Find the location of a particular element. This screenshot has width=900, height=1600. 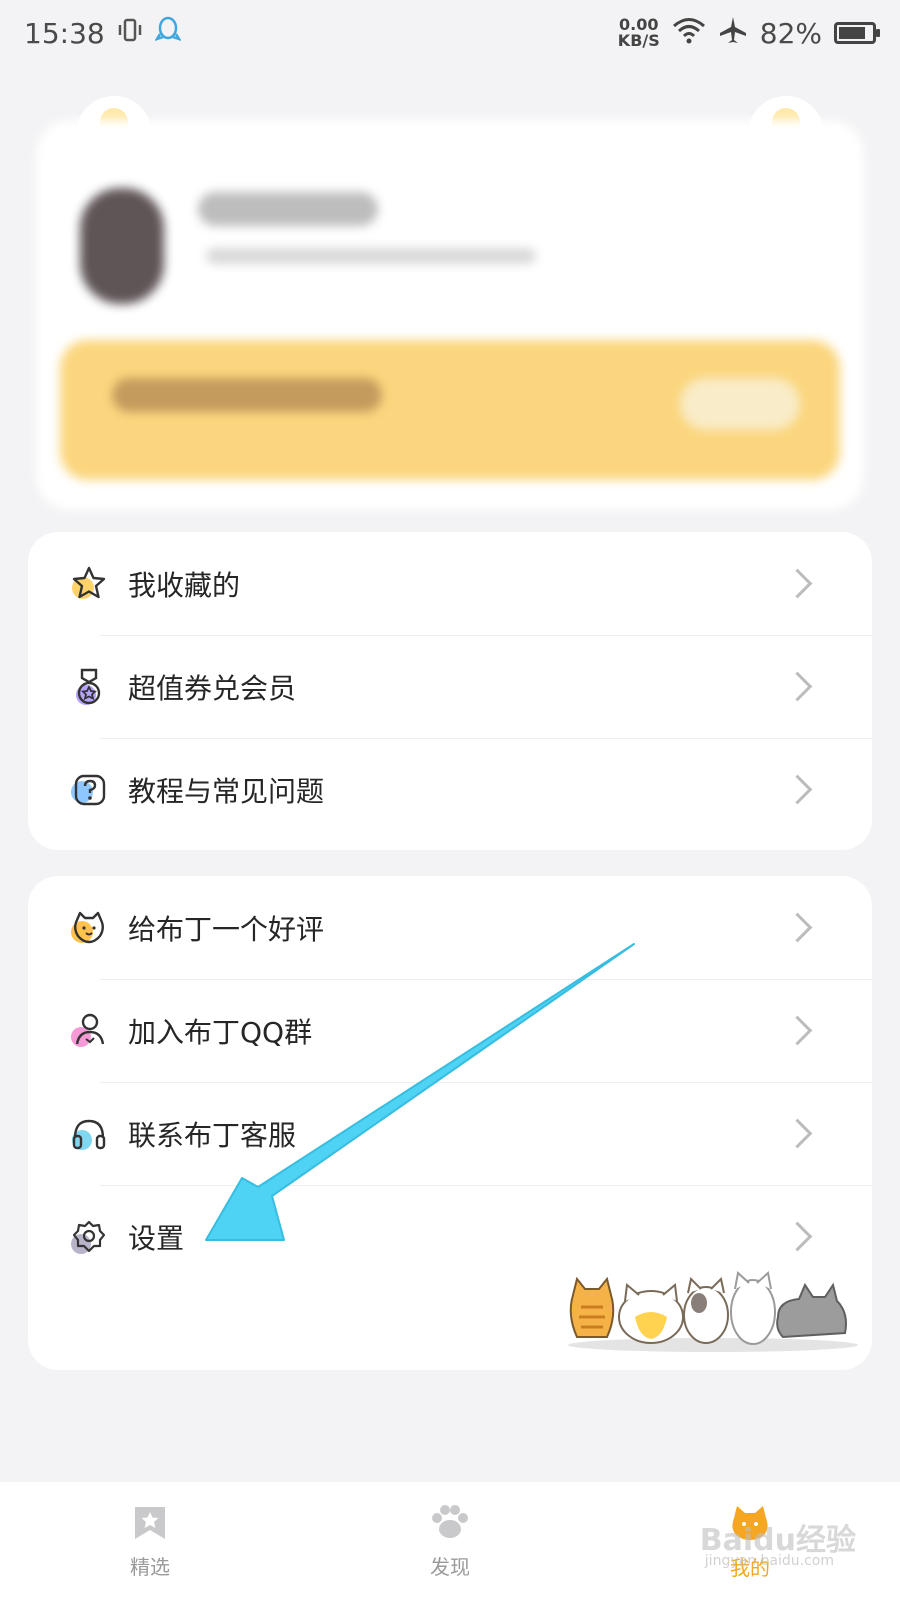

qq-icon is located at coordinates (167, 33).